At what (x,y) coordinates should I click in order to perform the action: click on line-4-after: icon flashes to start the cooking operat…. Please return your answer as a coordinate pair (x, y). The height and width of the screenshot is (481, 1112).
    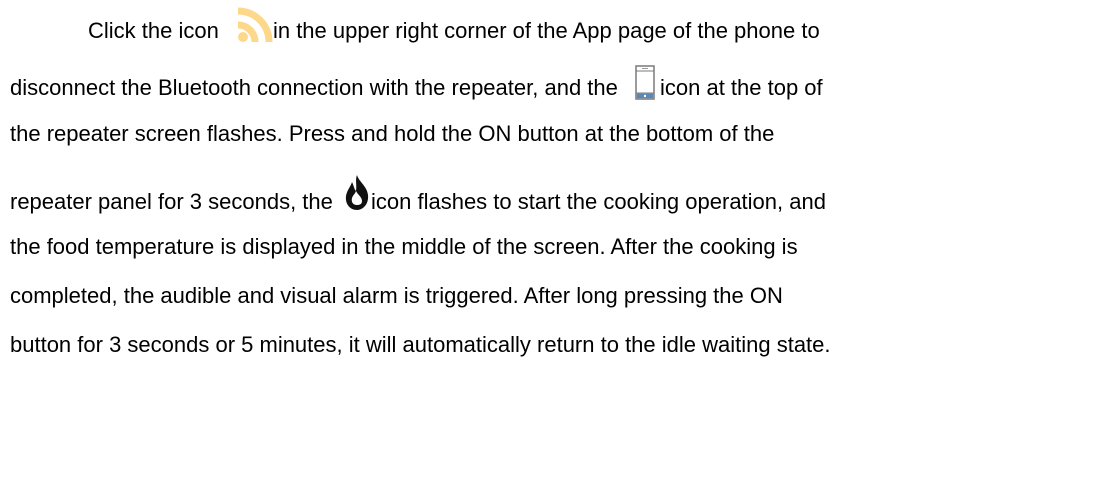
    Looking at the image, I should click on (598, 201).